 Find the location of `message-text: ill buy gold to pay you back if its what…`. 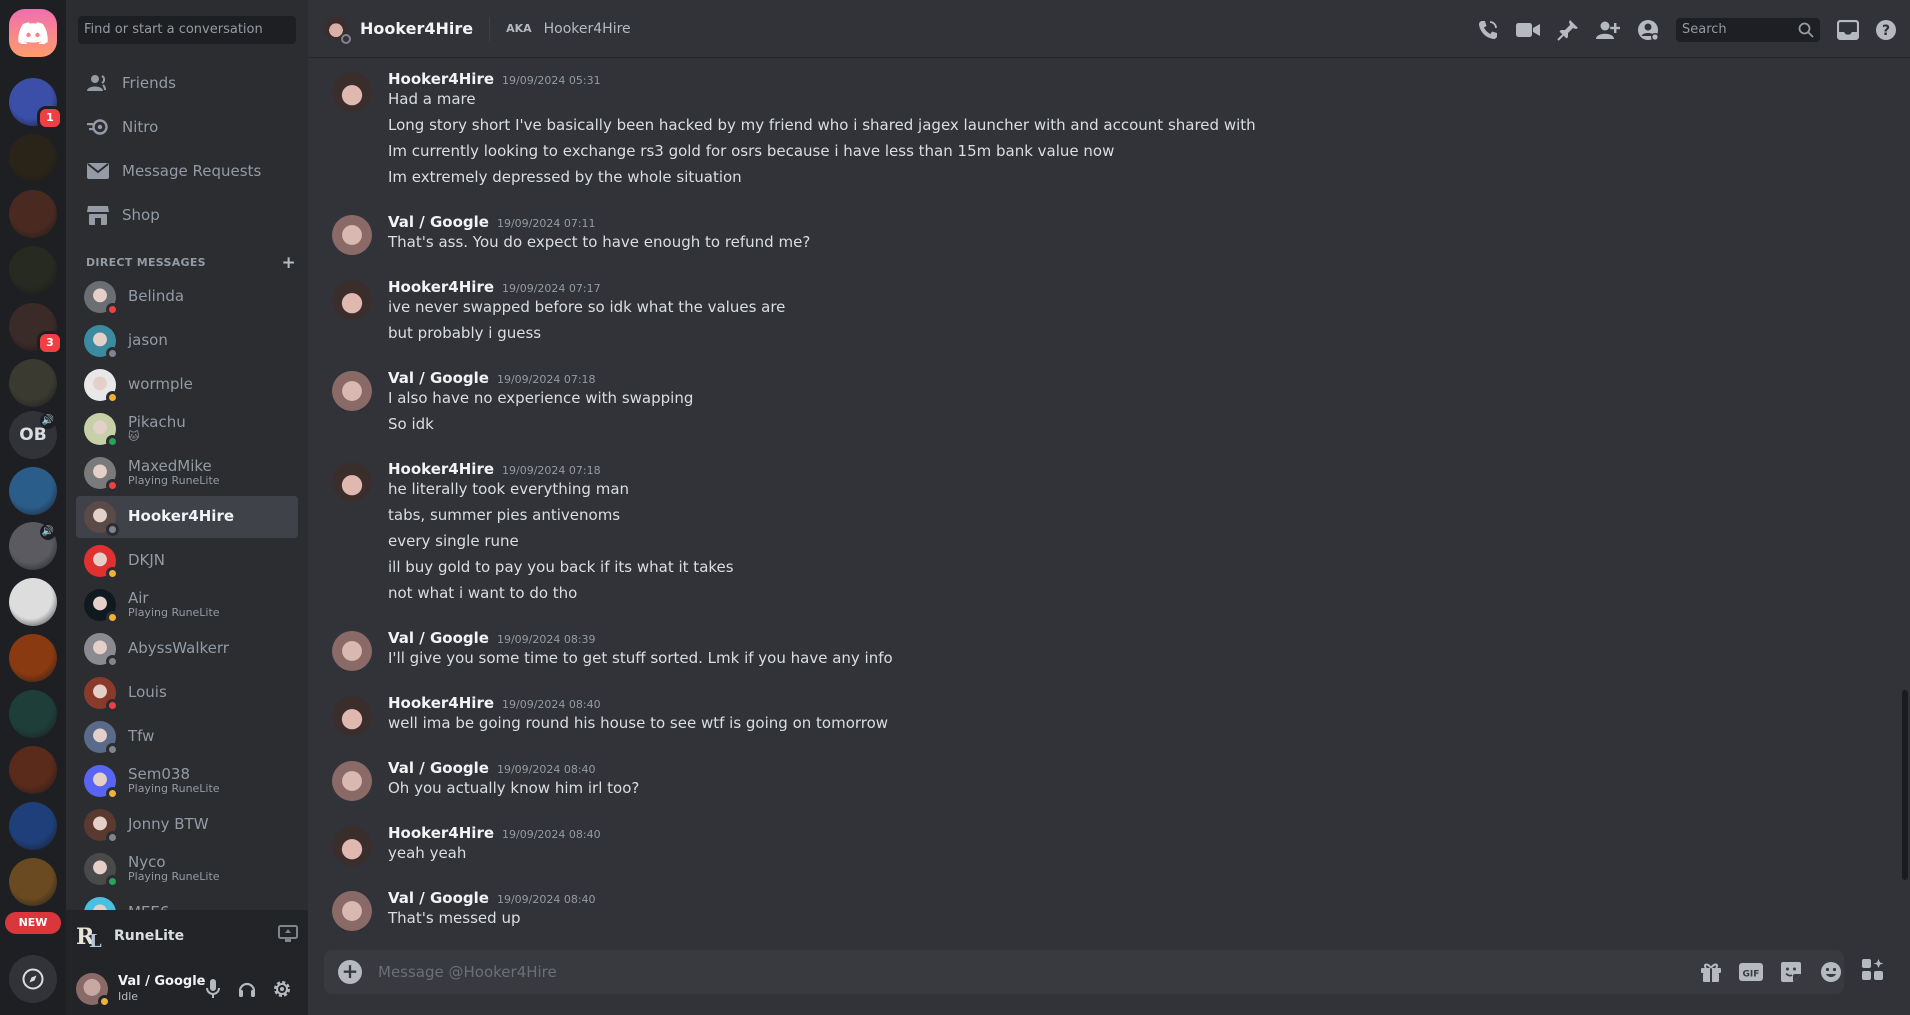

message-text: ill buy gold to pay you back if its what… is located at coordinates (561, 567).